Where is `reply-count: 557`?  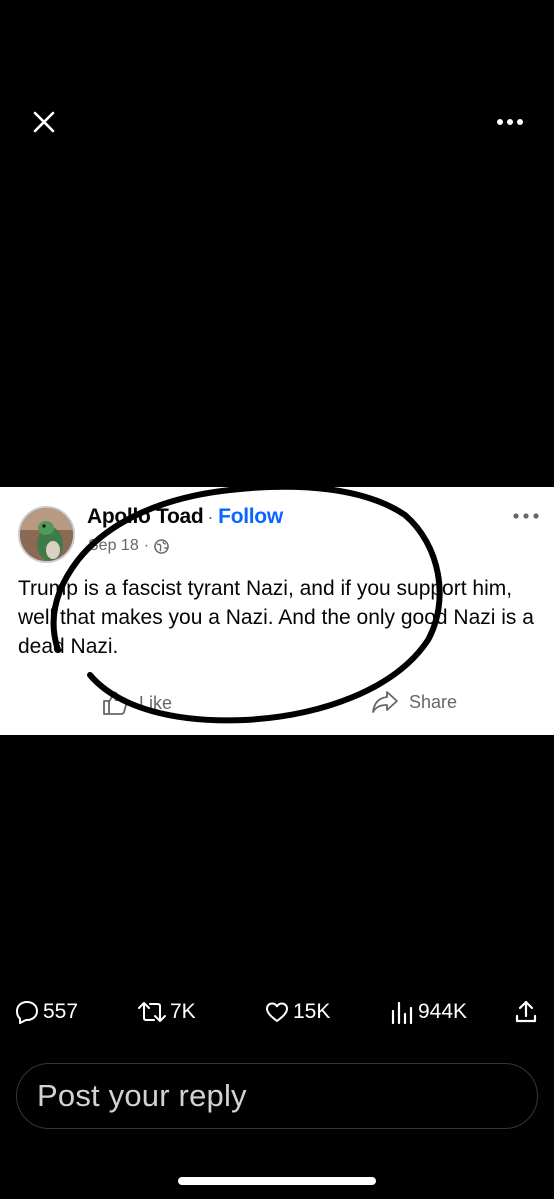 reply-count: 557 is located at coordinates (61, 1011).